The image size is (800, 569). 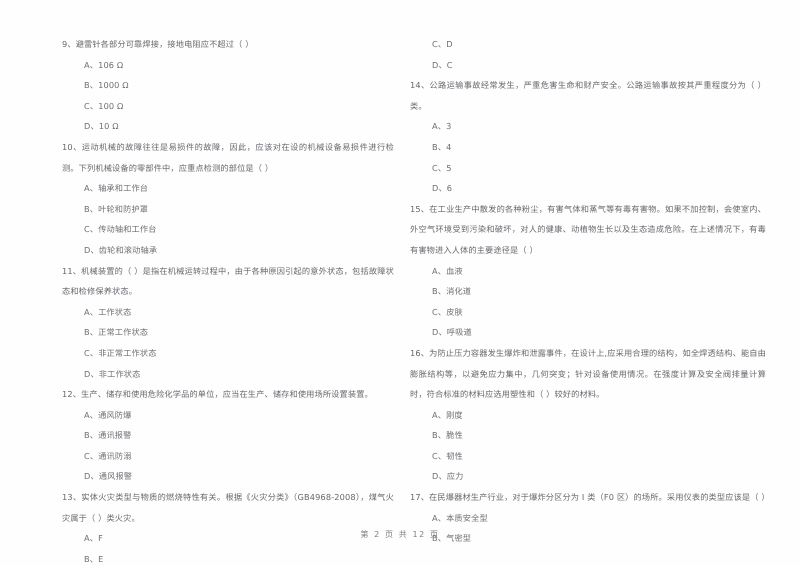 What do you see at coordinates (104, 64) in the screenshot?
I see `option-9-a: A、106 Ω` at bounding box center [104, 64].